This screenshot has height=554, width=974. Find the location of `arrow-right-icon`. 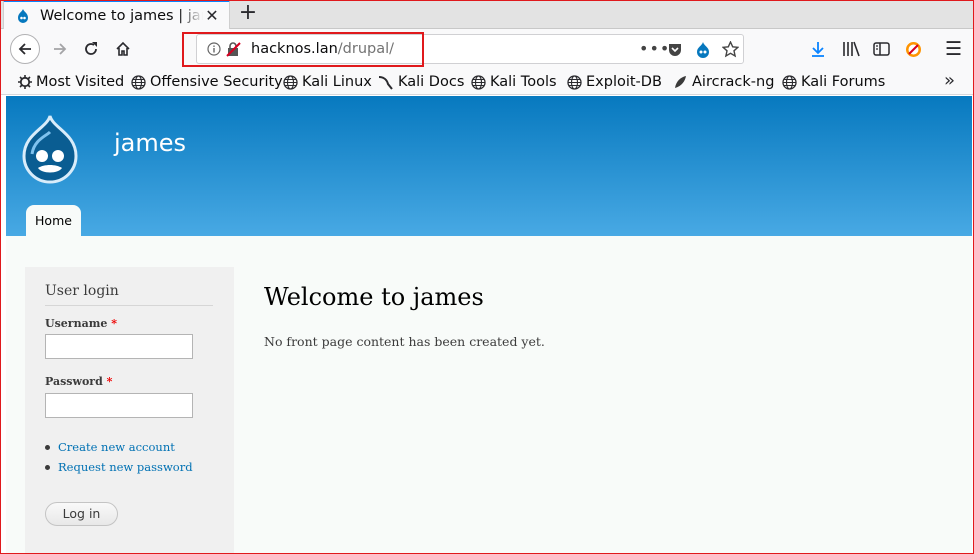

arrow-right-icon is located at coordinates (60, 49).